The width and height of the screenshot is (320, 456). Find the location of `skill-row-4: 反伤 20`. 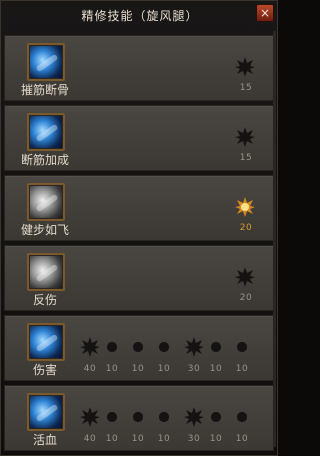

skill-row-4: 反伤 20 is located at coordinates (139, 278).